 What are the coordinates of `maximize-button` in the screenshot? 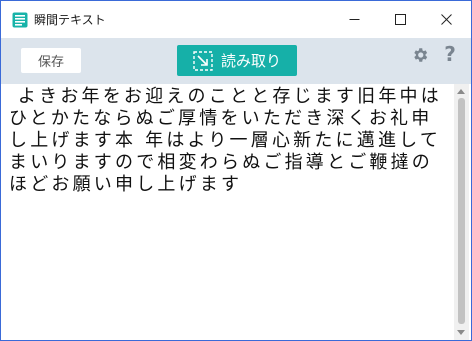 It's located at (400, 19).